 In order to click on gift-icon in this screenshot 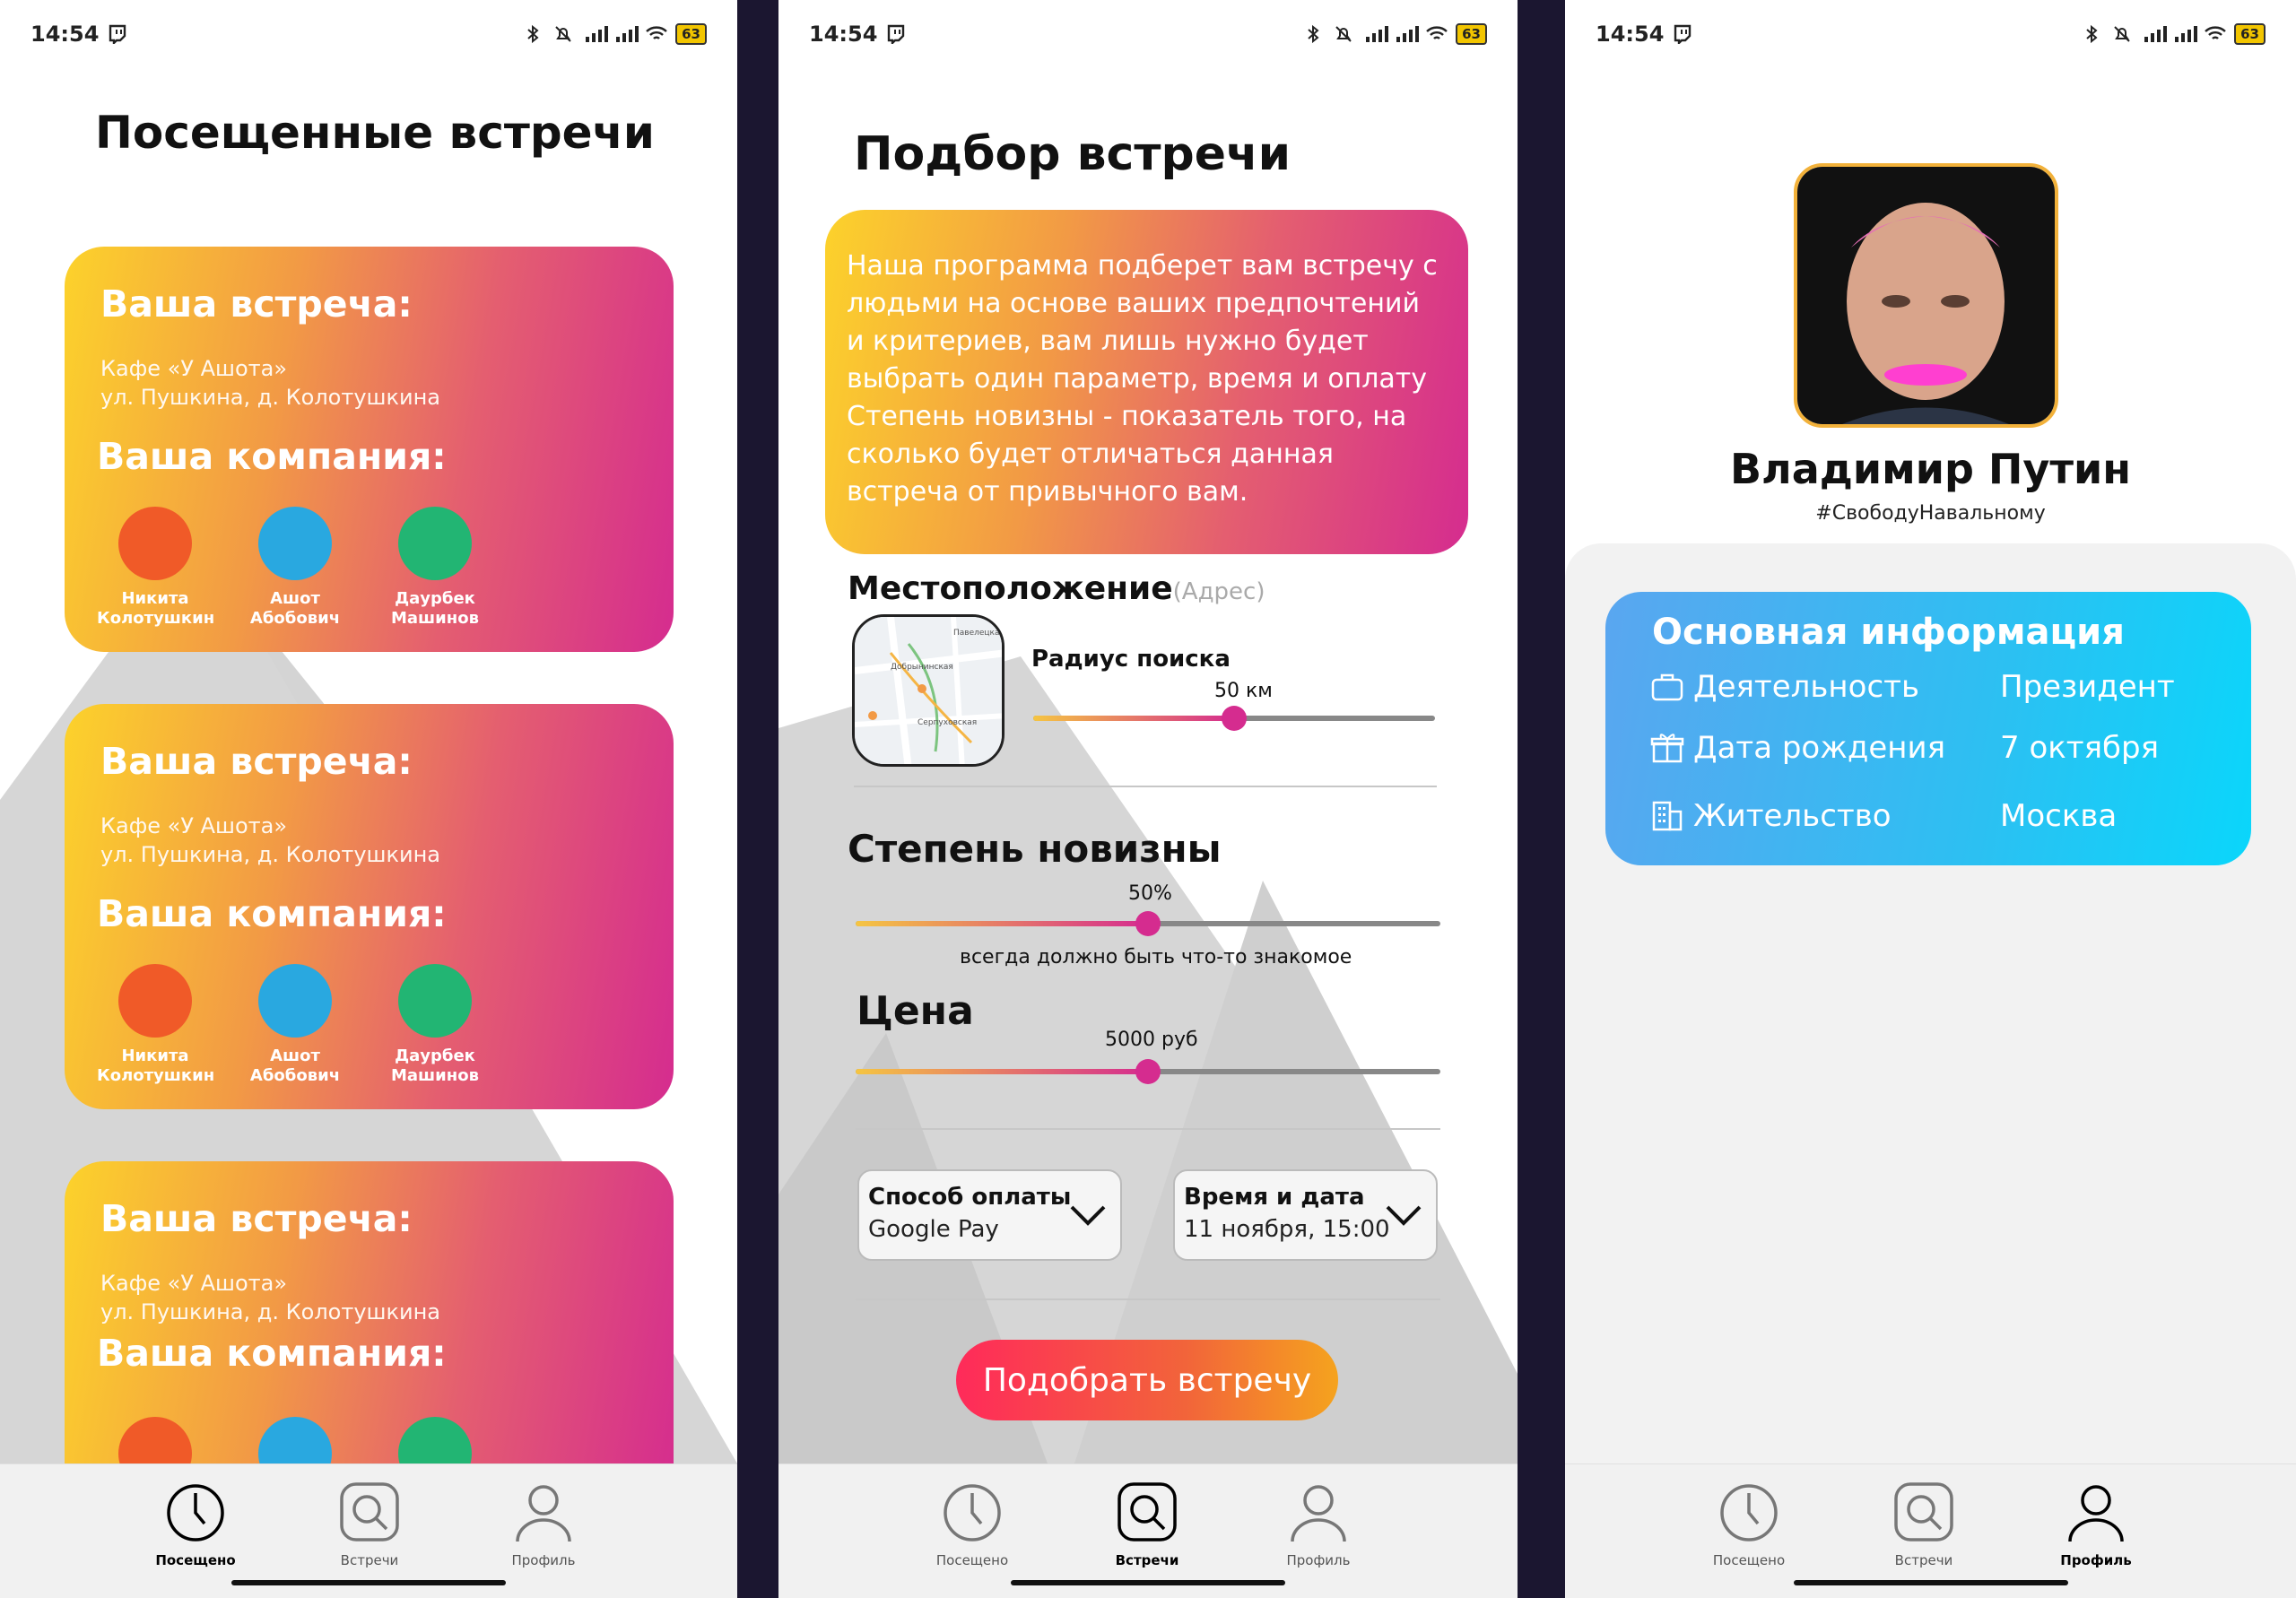, I will do `click(1667, 748)`.